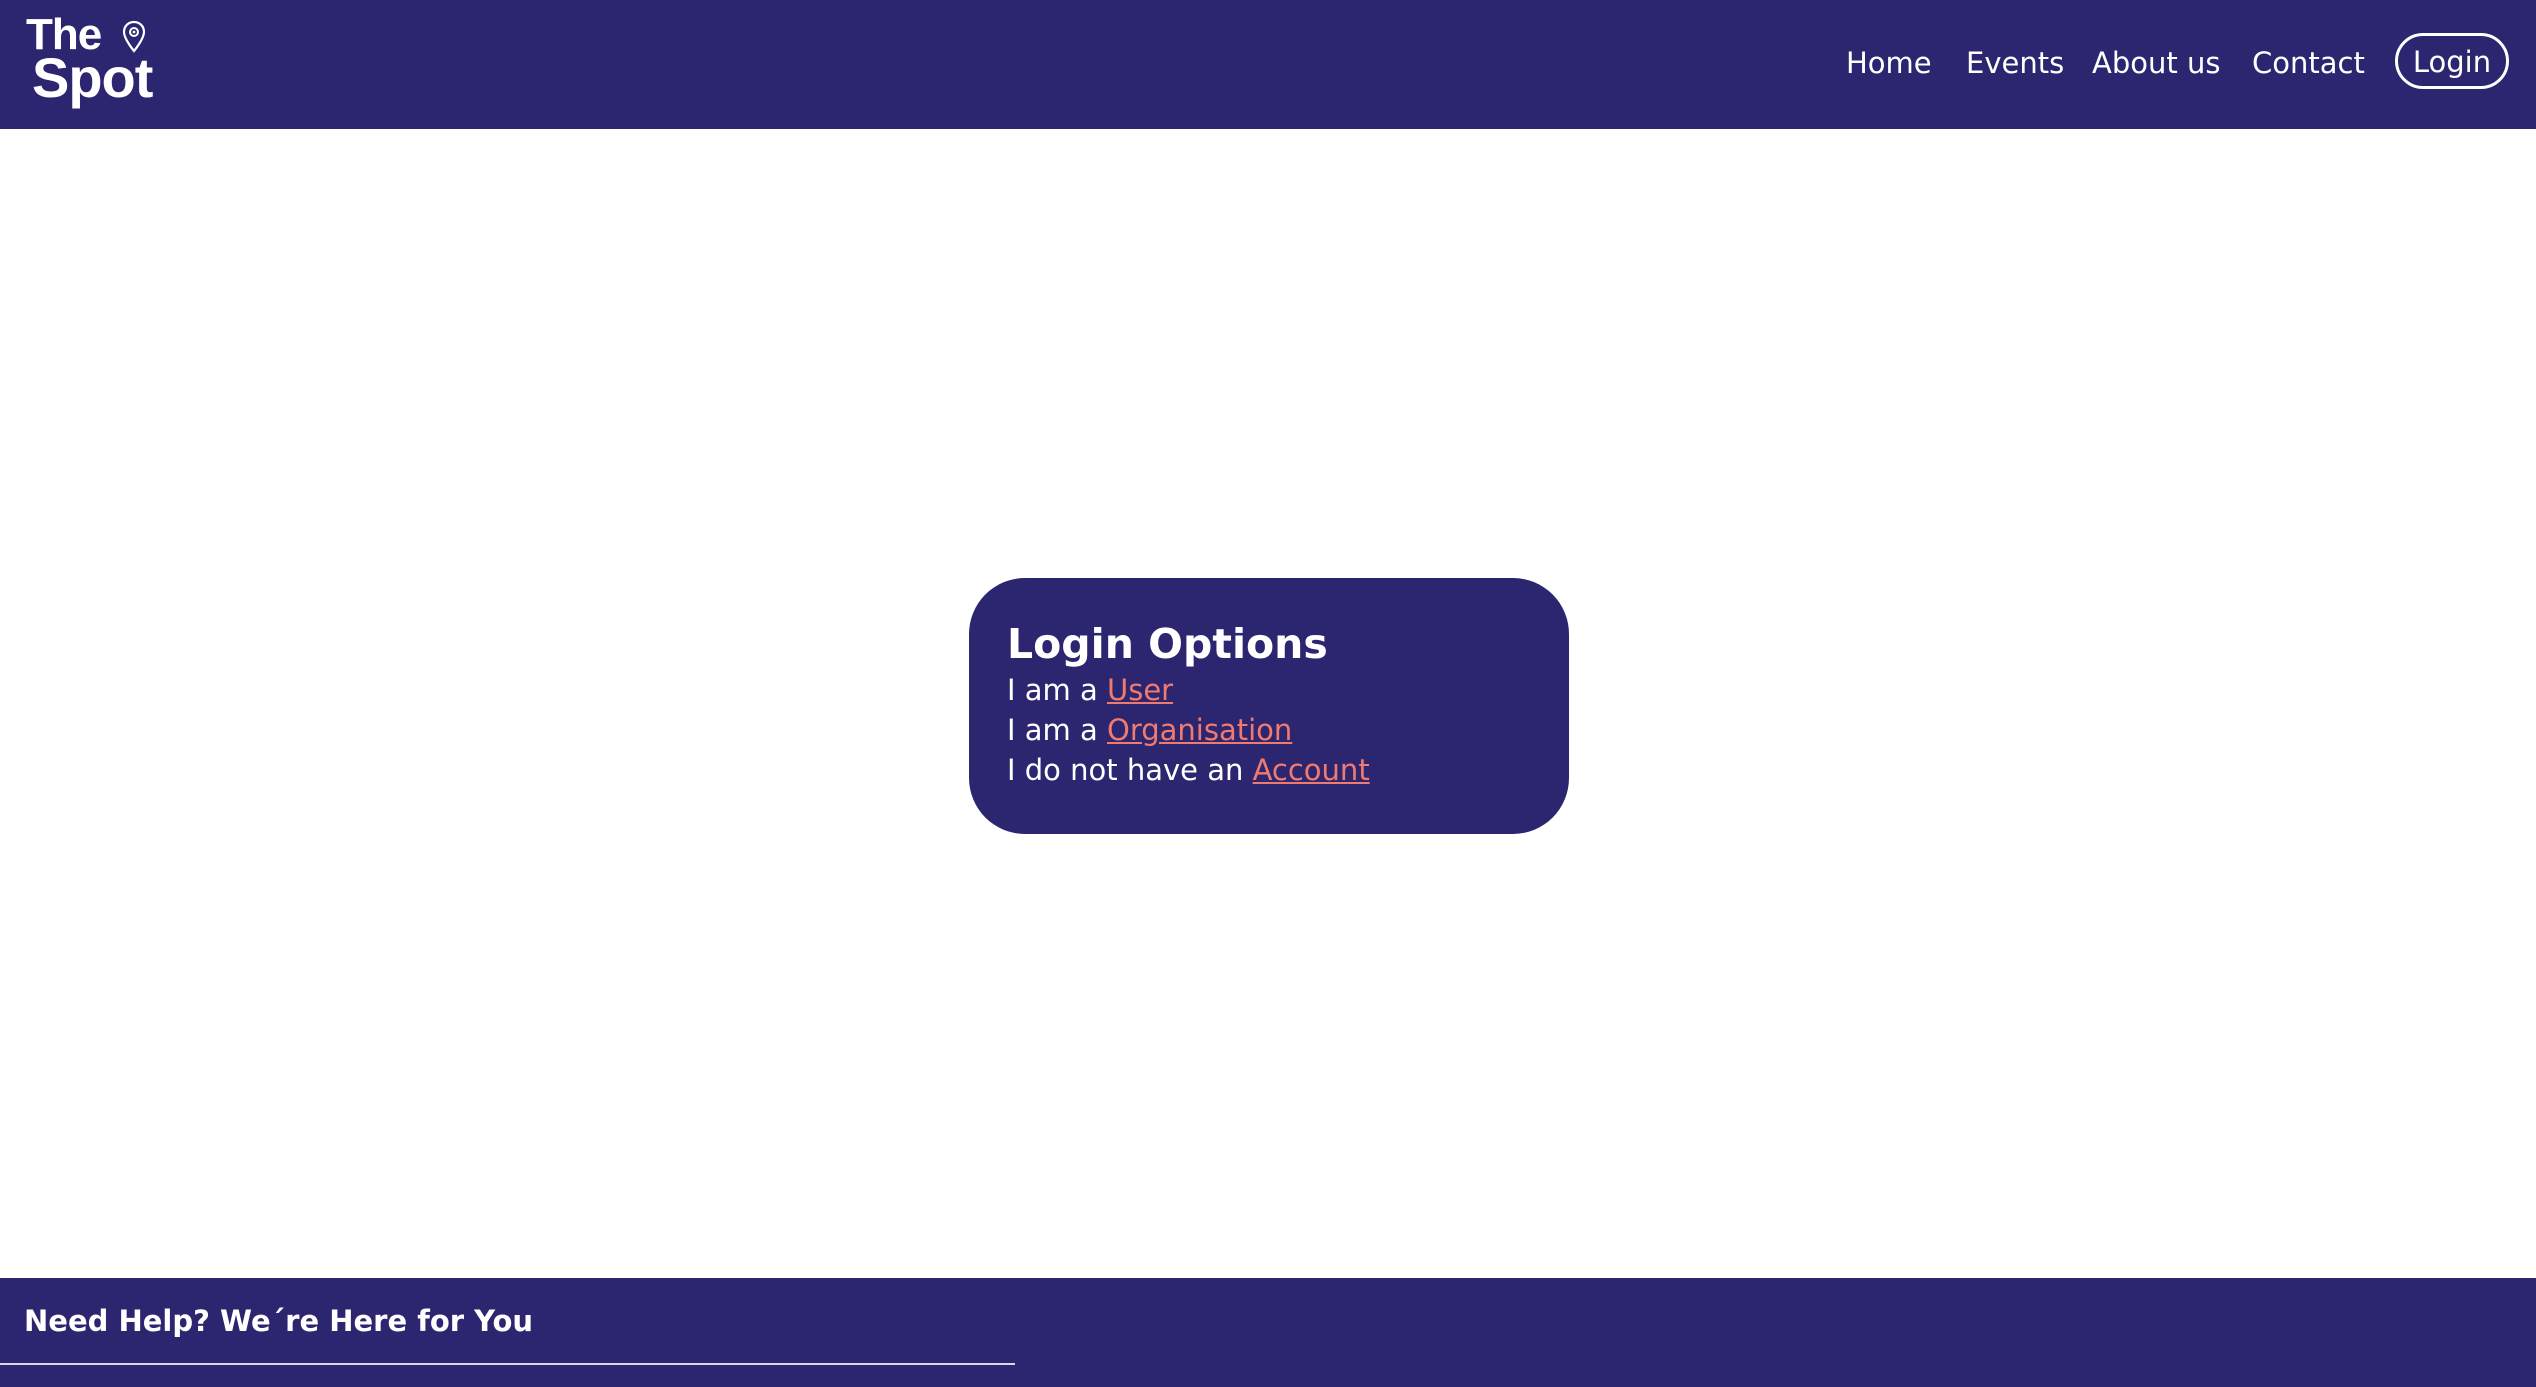  What do you see at coordinates (1057, 690) in the screenshot?
I see `login-option-user-prefix: I am a` at bounding box center [1057, 690].